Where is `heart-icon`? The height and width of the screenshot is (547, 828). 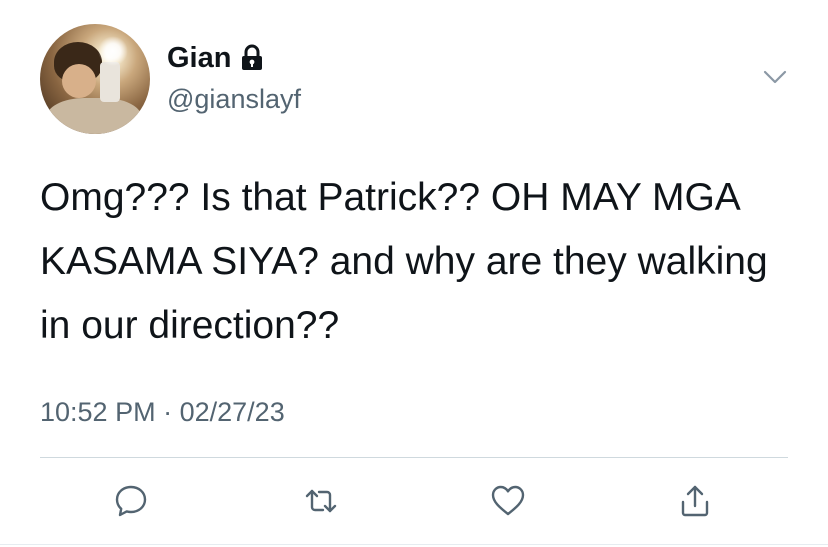
heart-icon is located at coordinates (508, 503).